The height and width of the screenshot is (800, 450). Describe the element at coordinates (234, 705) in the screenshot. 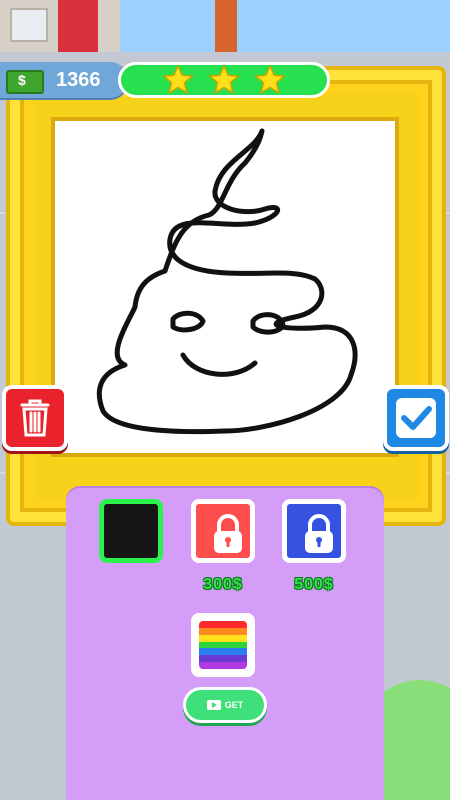

I see `get-button-label: GET` at that location.